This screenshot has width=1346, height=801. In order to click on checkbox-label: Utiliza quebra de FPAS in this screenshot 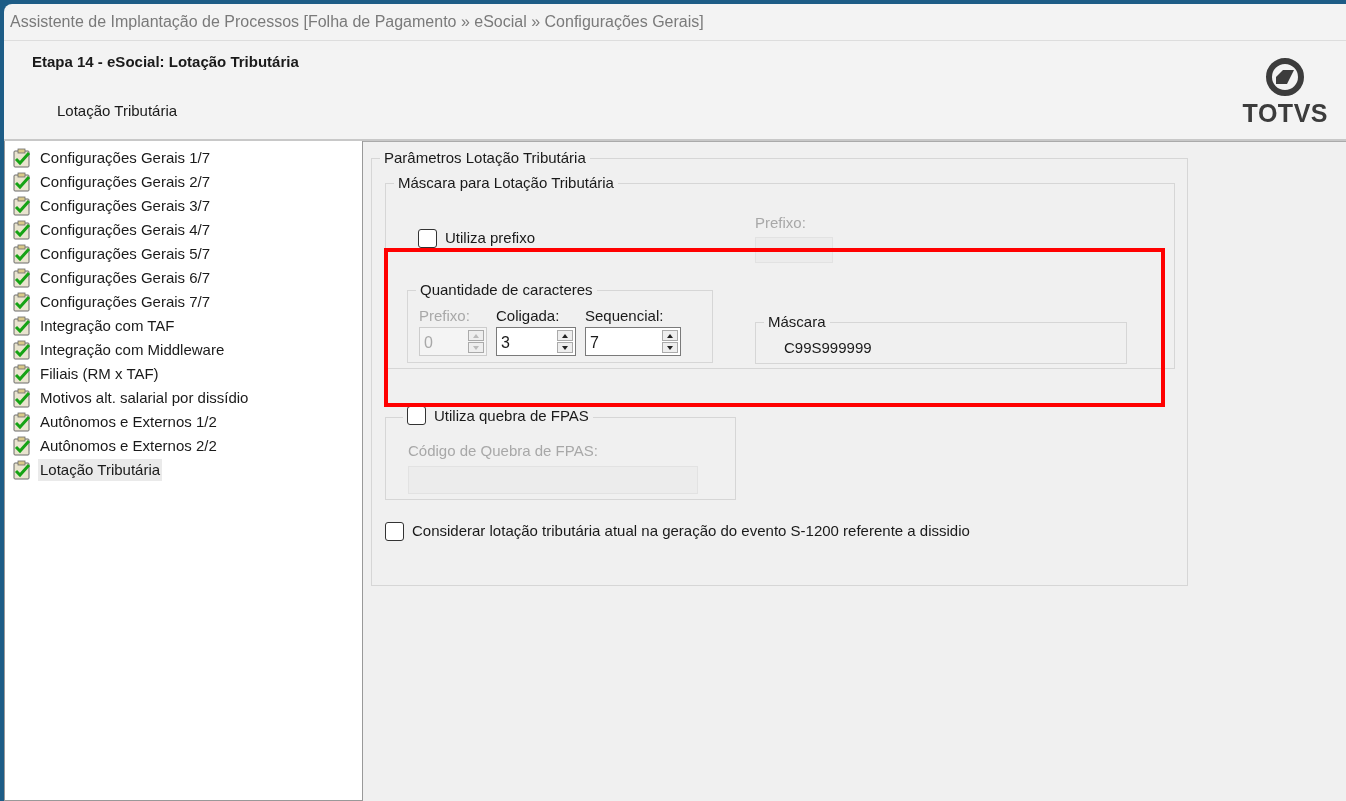, I will do `click(511, 415)`.